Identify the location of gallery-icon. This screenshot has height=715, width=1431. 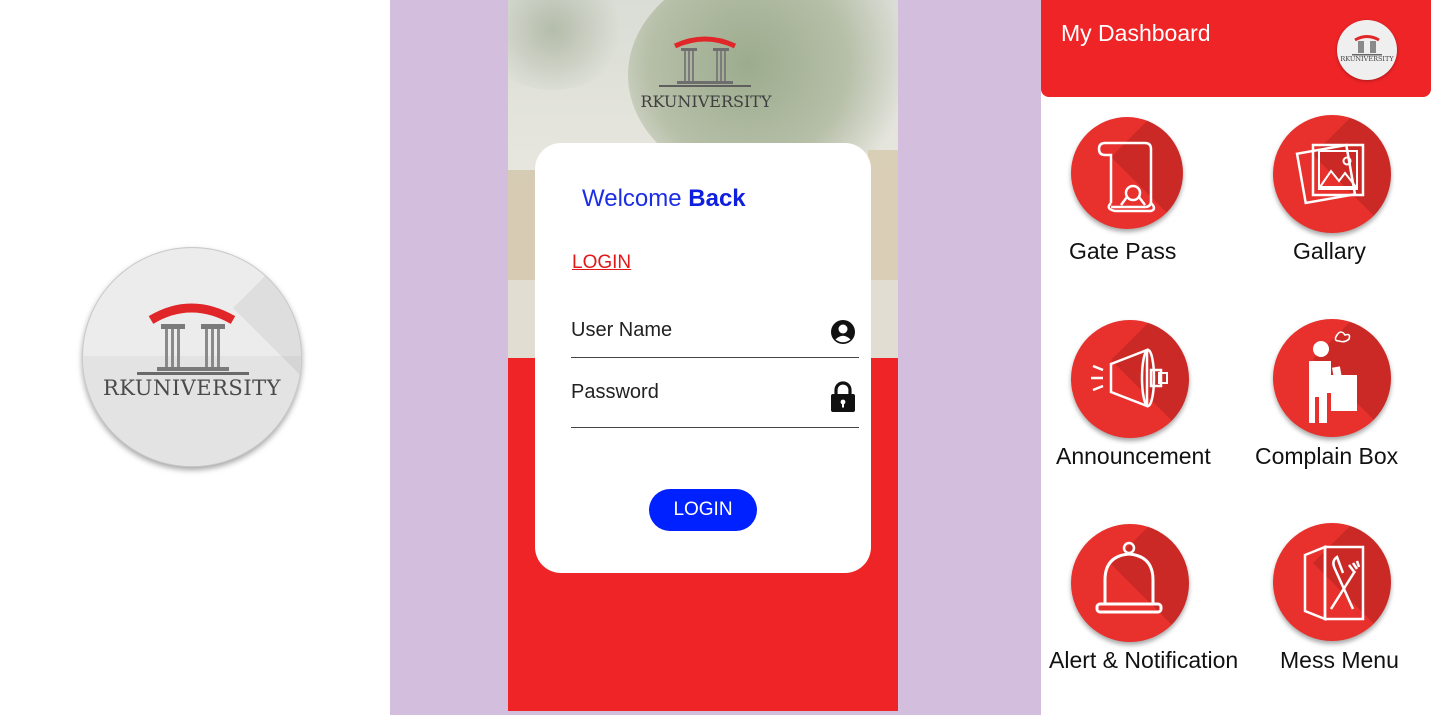
(1332, 174).